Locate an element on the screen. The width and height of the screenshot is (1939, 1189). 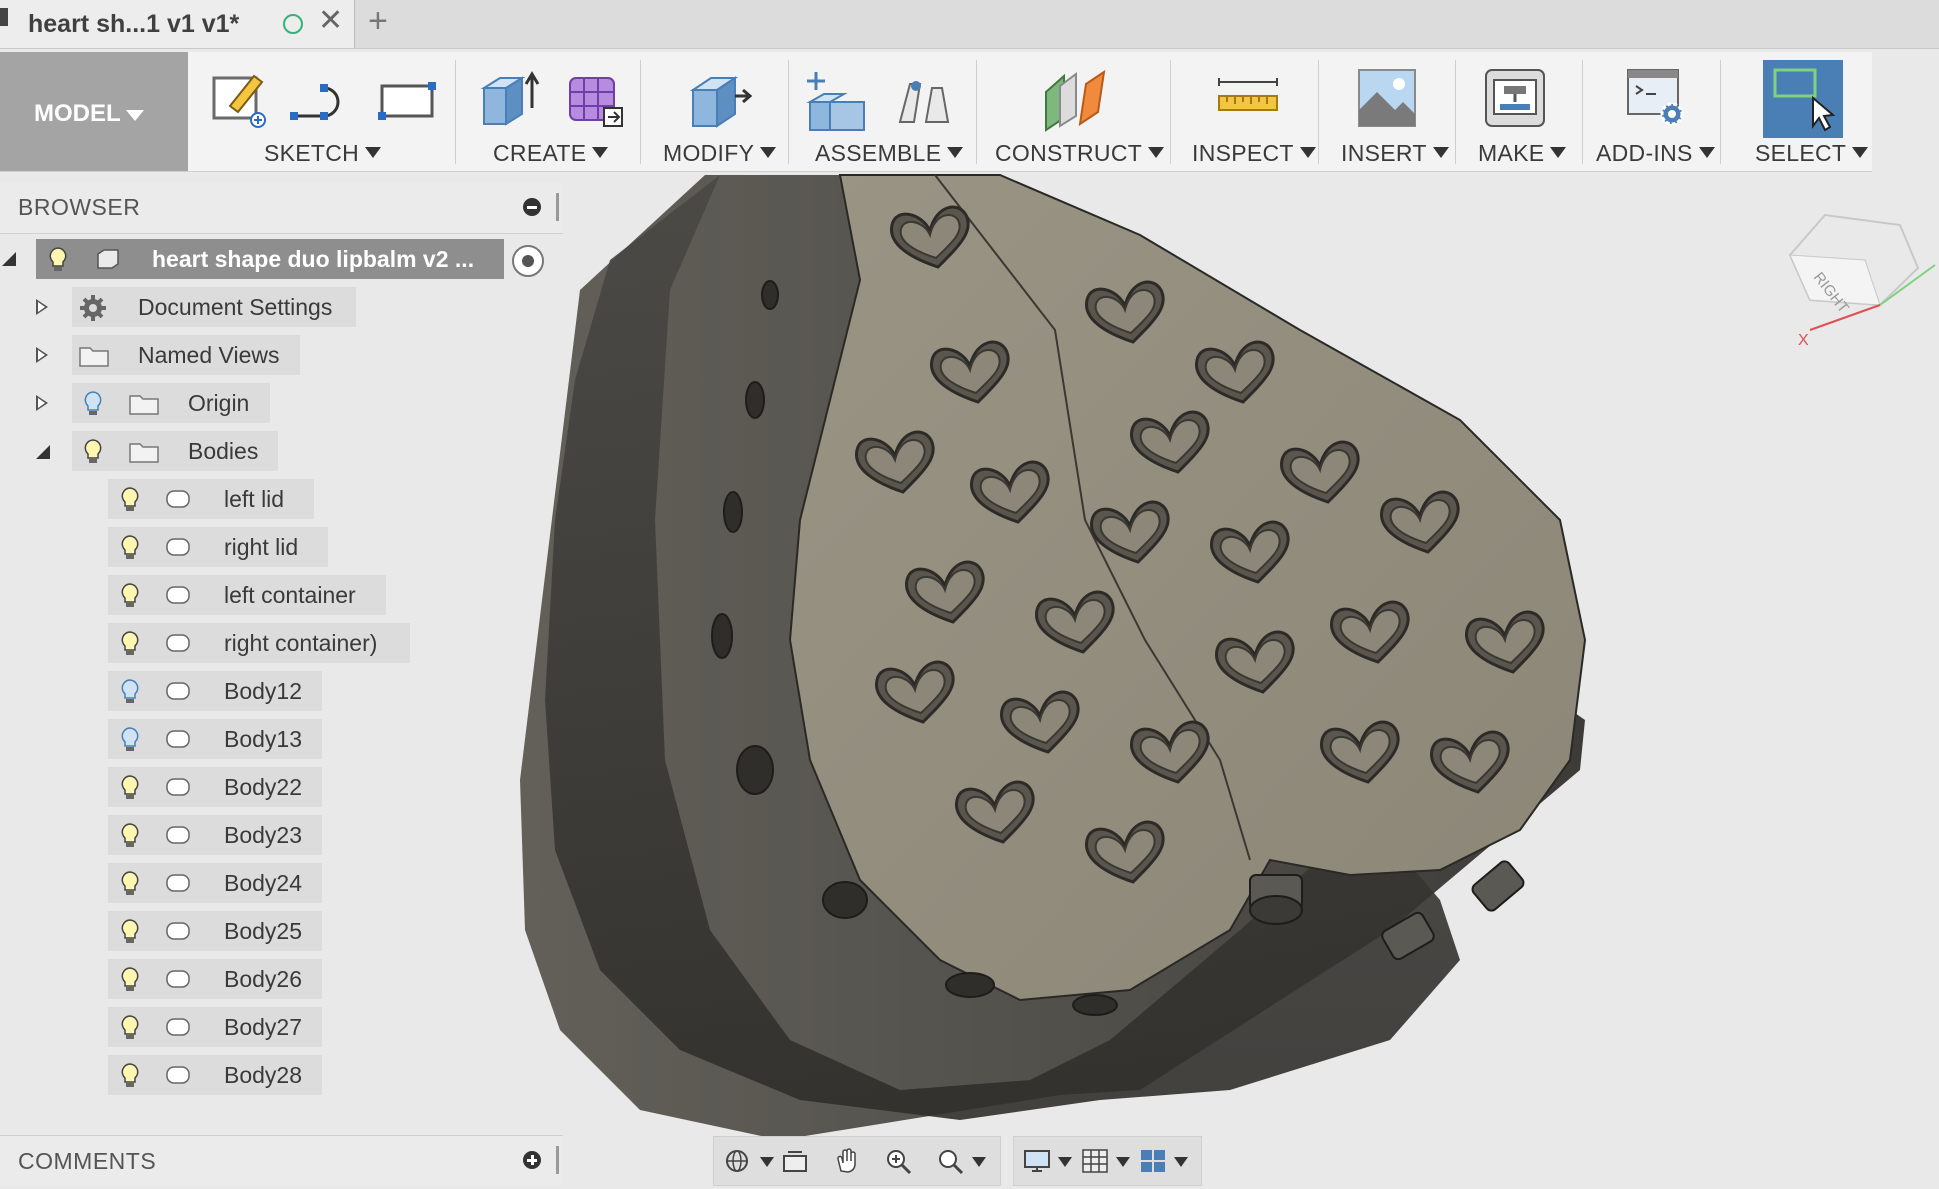
tree-item-origin: Origin is located at coordinates (135, 403).